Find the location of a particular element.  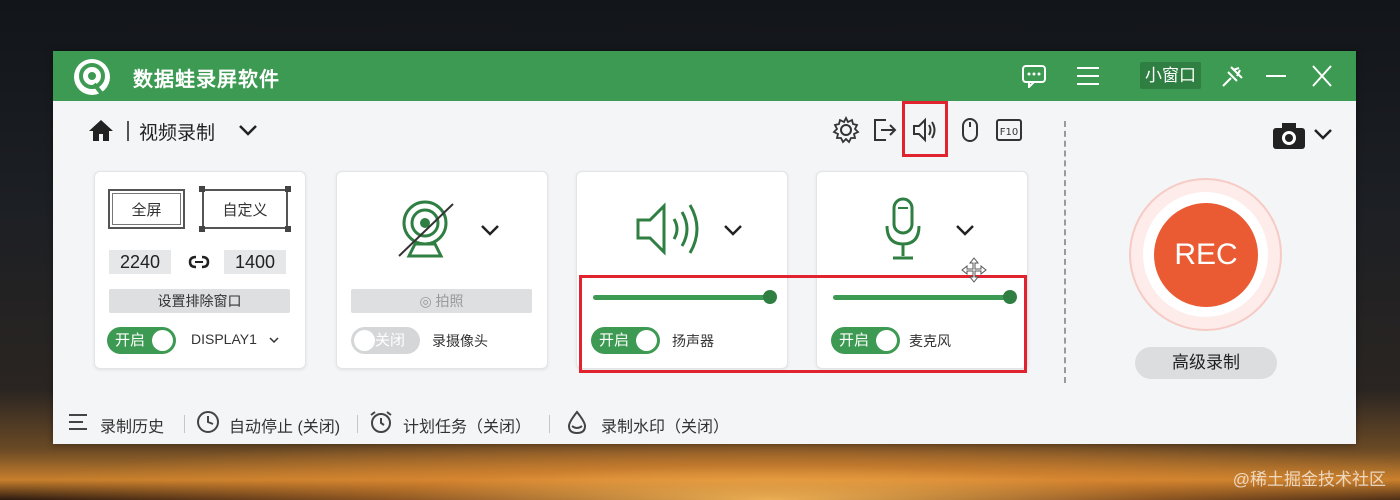

hotkey-icon: F10 is located at coordinates (1009, 130).